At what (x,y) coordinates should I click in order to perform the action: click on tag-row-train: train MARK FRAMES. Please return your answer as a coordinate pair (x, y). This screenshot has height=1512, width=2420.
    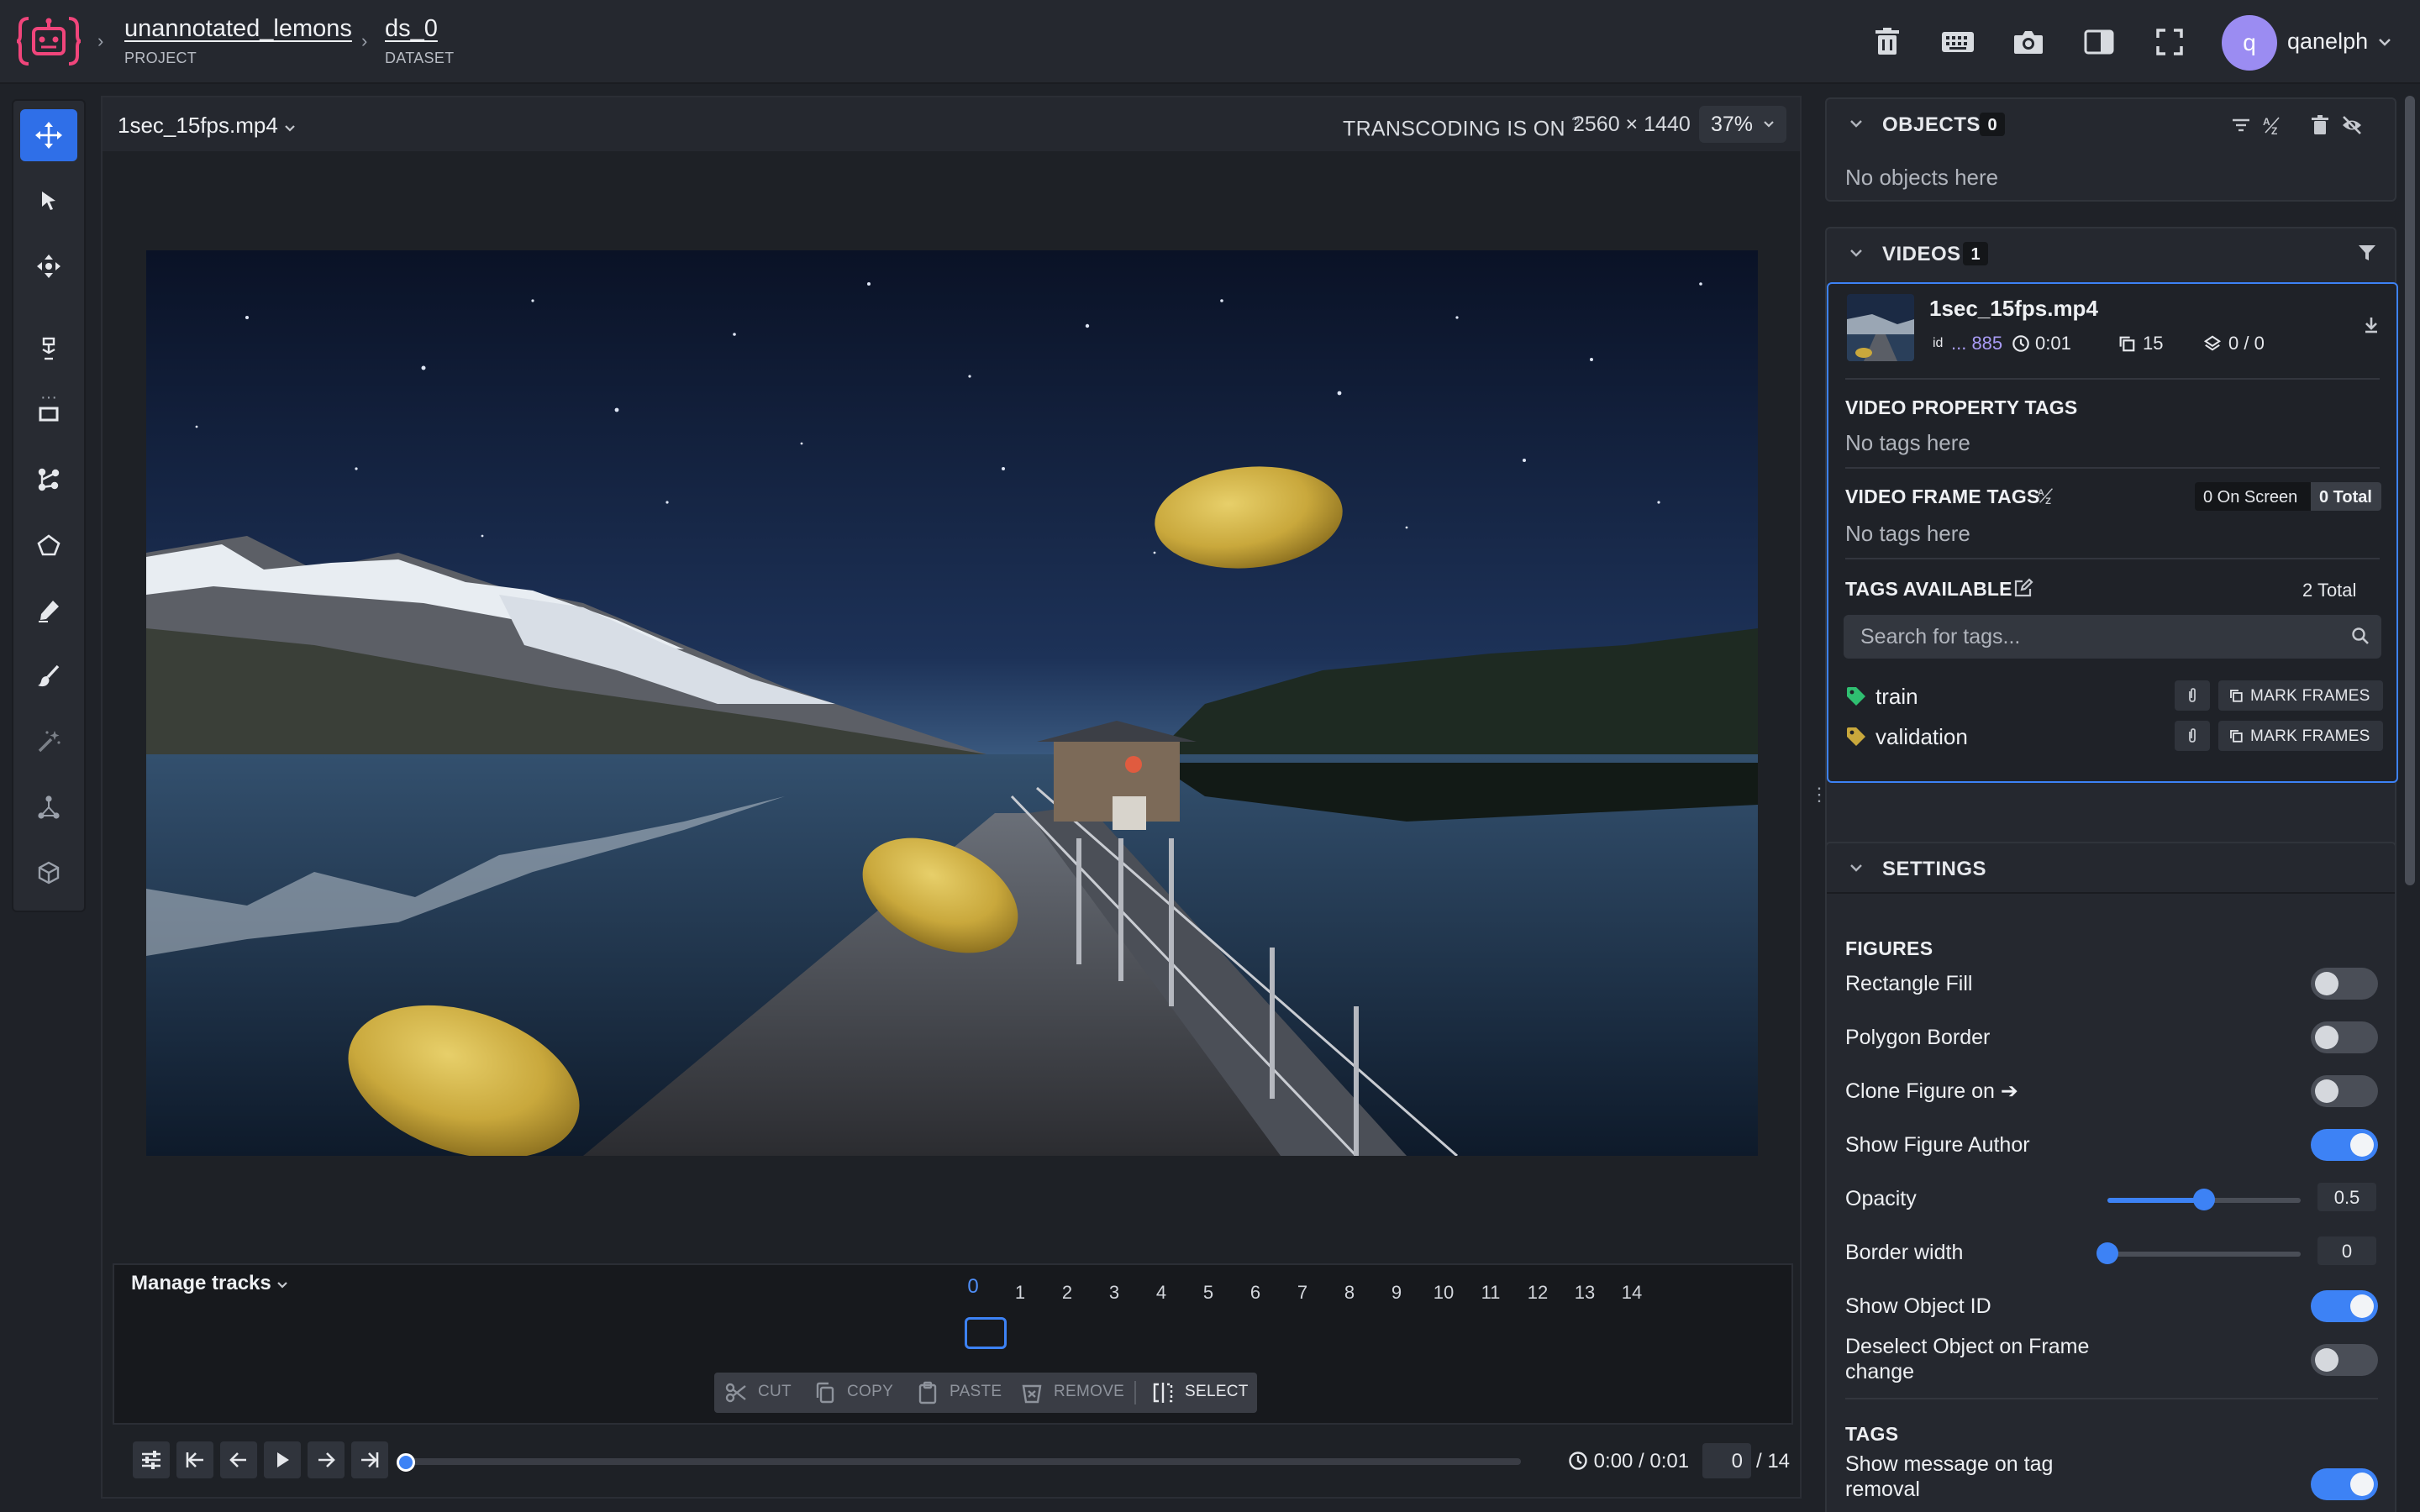
    Looking at the image, I should click on (2114, 695).